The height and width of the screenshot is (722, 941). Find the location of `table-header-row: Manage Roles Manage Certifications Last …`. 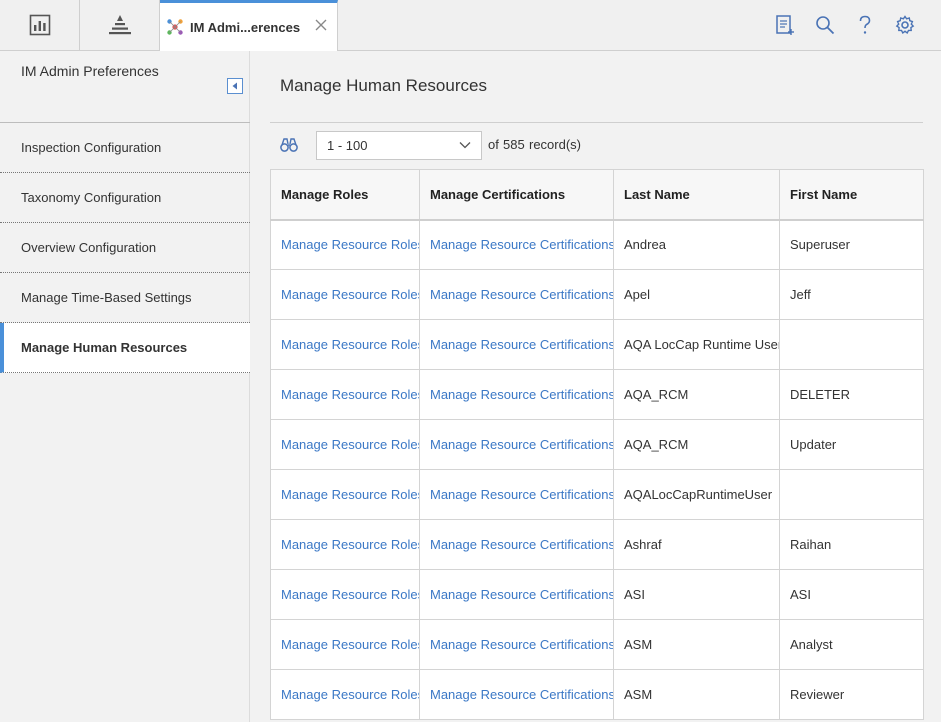

table-header-row: Manage Roles Manage Certifications Last … is located at coordinates (597, 195).